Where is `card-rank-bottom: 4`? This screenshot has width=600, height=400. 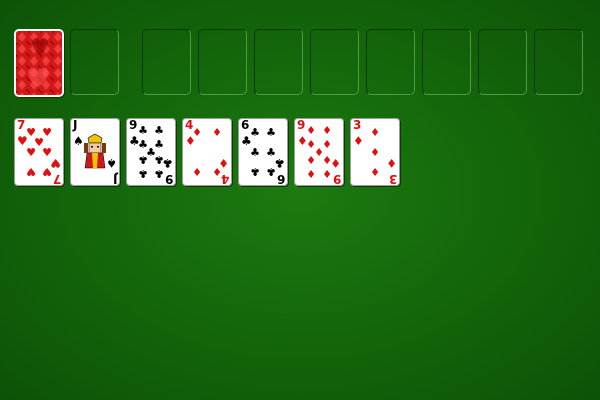 card-rank-bottom: 4 is located at coordinates (224, 179).